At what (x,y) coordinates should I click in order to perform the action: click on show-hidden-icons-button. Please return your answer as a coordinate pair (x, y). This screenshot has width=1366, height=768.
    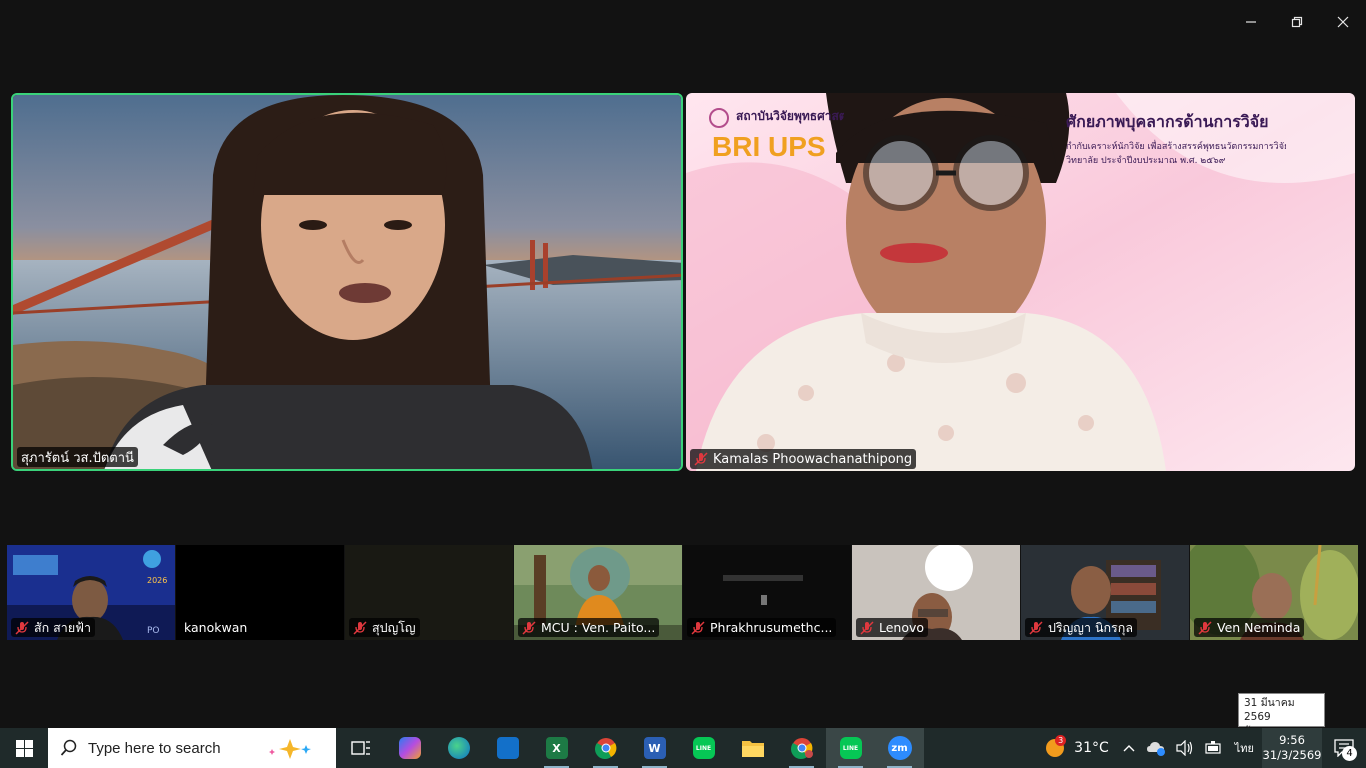
    Looking at the image, I should click on (1129, 748).